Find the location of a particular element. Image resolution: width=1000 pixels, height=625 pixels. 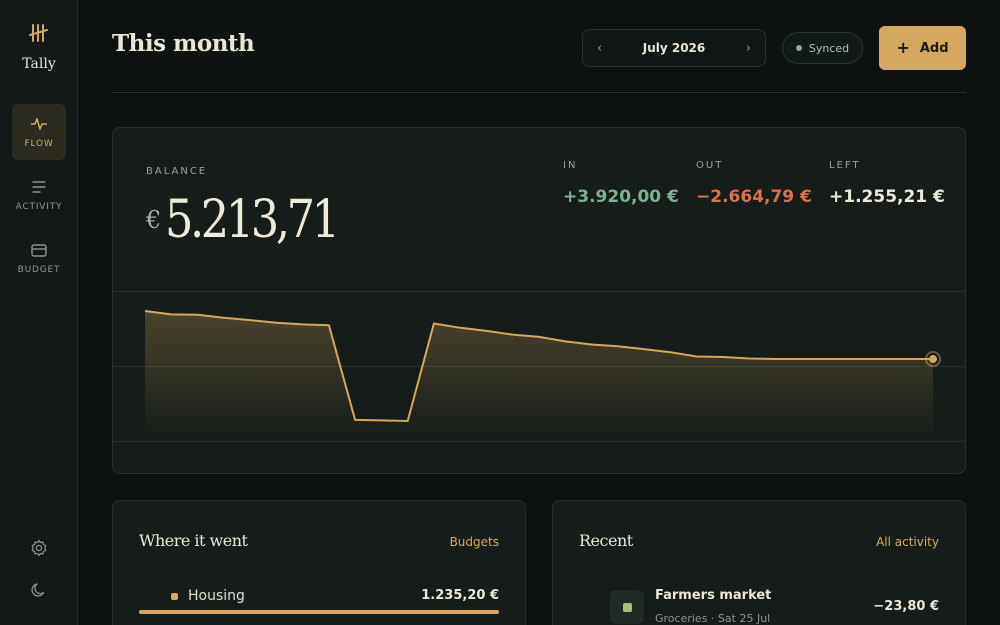

transaction-meta: Groceries · Sat 25 Jul is located at coordinates (713, 618).